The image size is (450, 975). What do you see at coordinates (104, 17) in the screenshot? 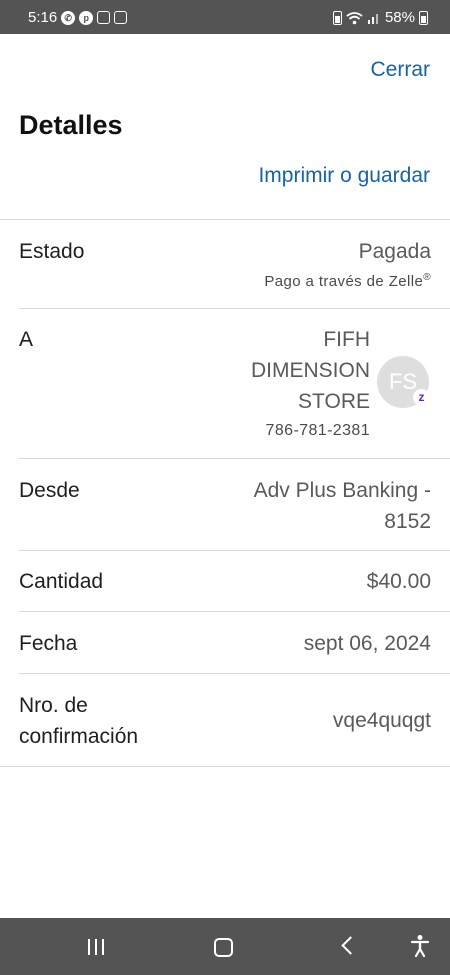
I see `instagram-icon` at bounding box center [104, 17].